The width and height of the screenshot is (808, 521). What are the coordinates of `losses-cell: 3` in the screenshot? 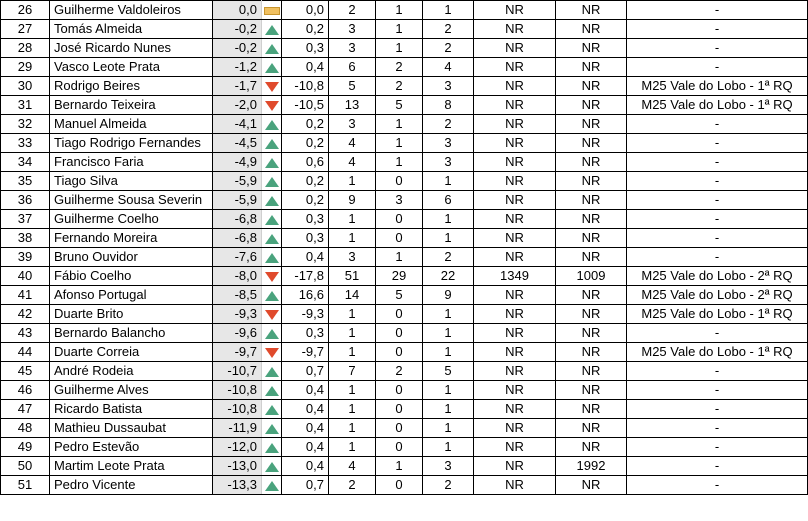 It's located at (448, 162).